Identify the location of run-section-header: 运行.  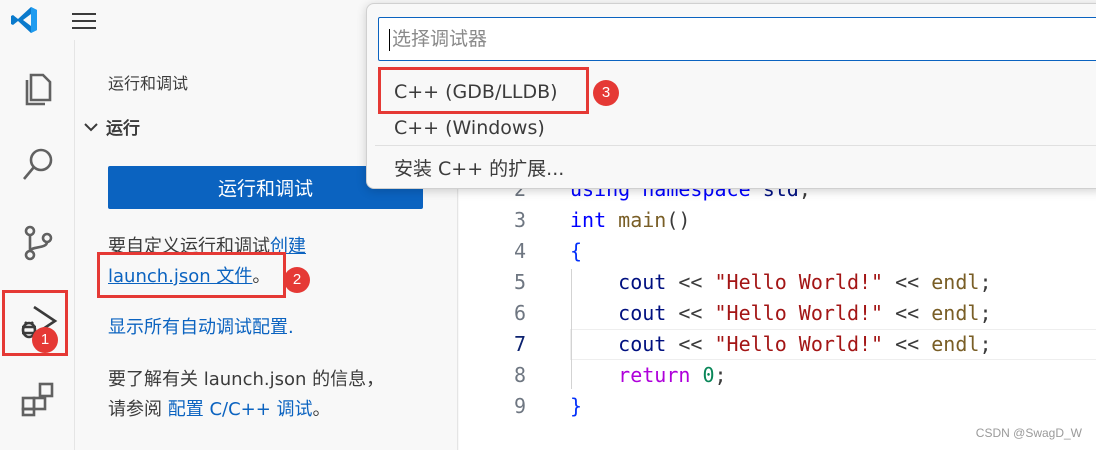
(112, 126).